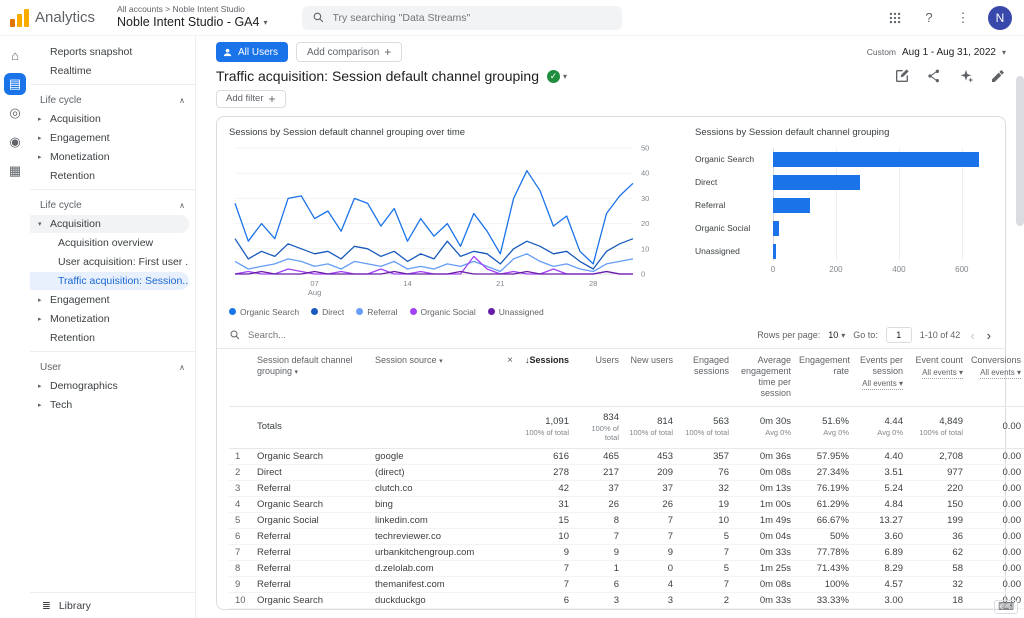  I want to click on legend-label: Unassigned, so click(521, 311).